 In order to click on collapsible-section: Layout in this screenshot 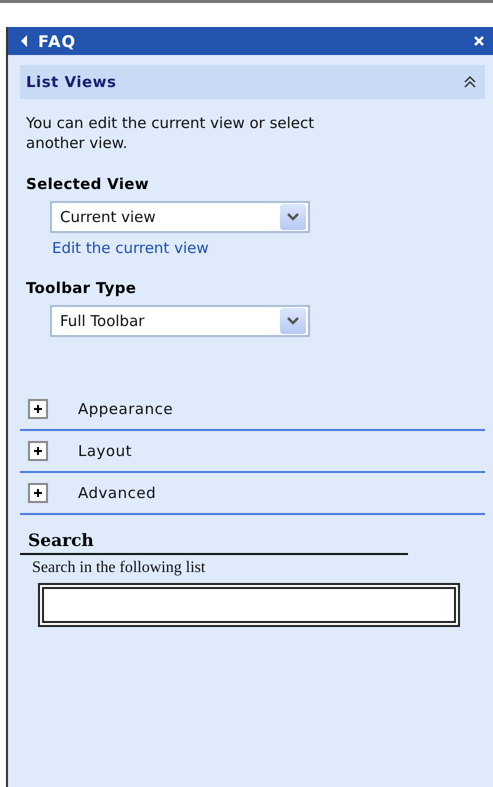, I will do `click(252, 452)`.